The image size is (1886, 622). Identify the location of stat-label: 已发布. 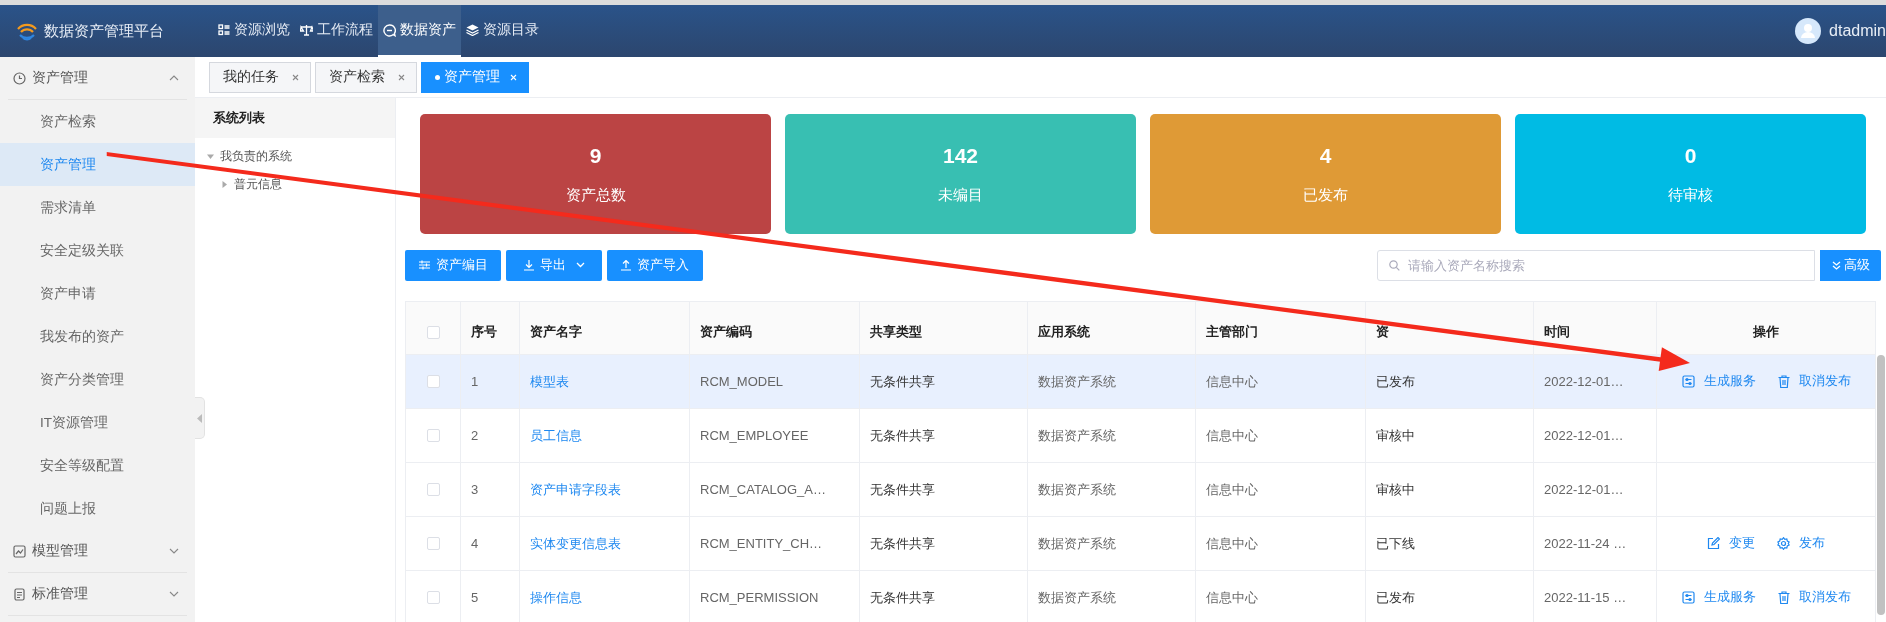
(1325, 195).